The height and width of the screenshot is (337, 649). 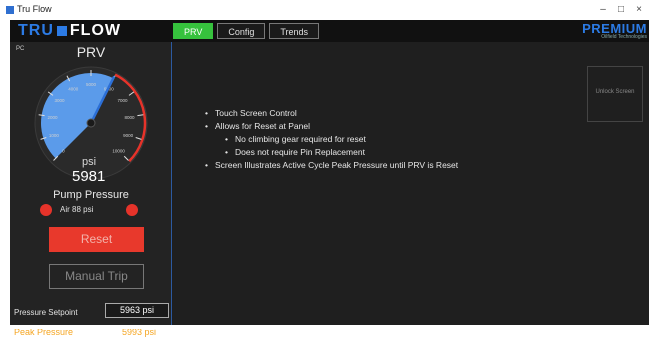 What do you see at coordinates (36, 30) in the screenshot?
I see `logo-text-left: TRU` at bounding box center [36, 30].